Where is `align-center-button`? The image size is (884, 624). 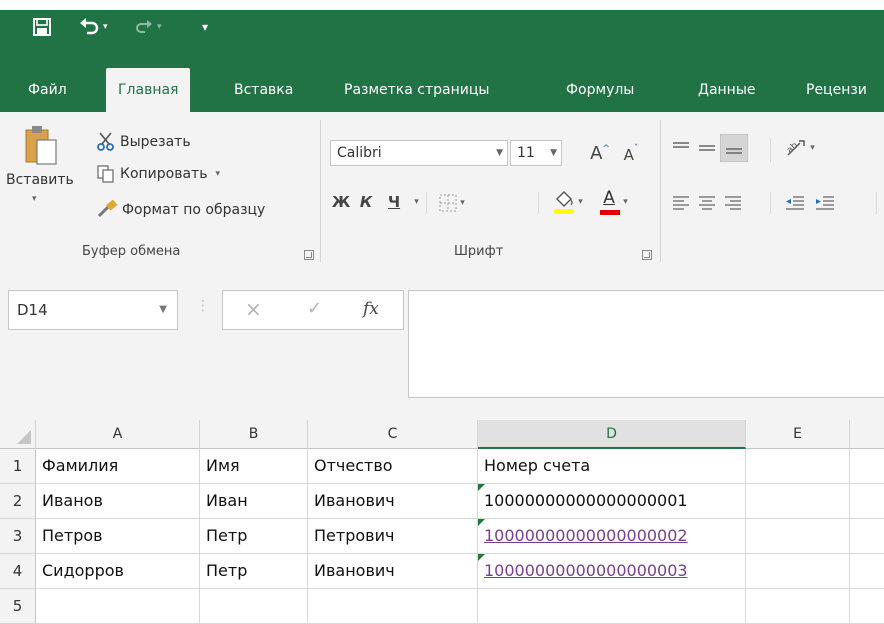 align-center-button is located at coordinates (707, 202).